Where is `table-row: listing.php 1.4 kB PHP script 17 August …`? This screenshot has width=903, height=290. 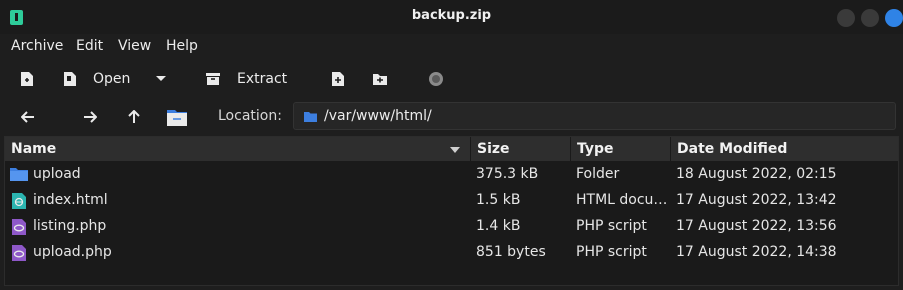 table-row: listing.php 1.4 kB PHP script 17 August … is located at coordinates (451, 227).